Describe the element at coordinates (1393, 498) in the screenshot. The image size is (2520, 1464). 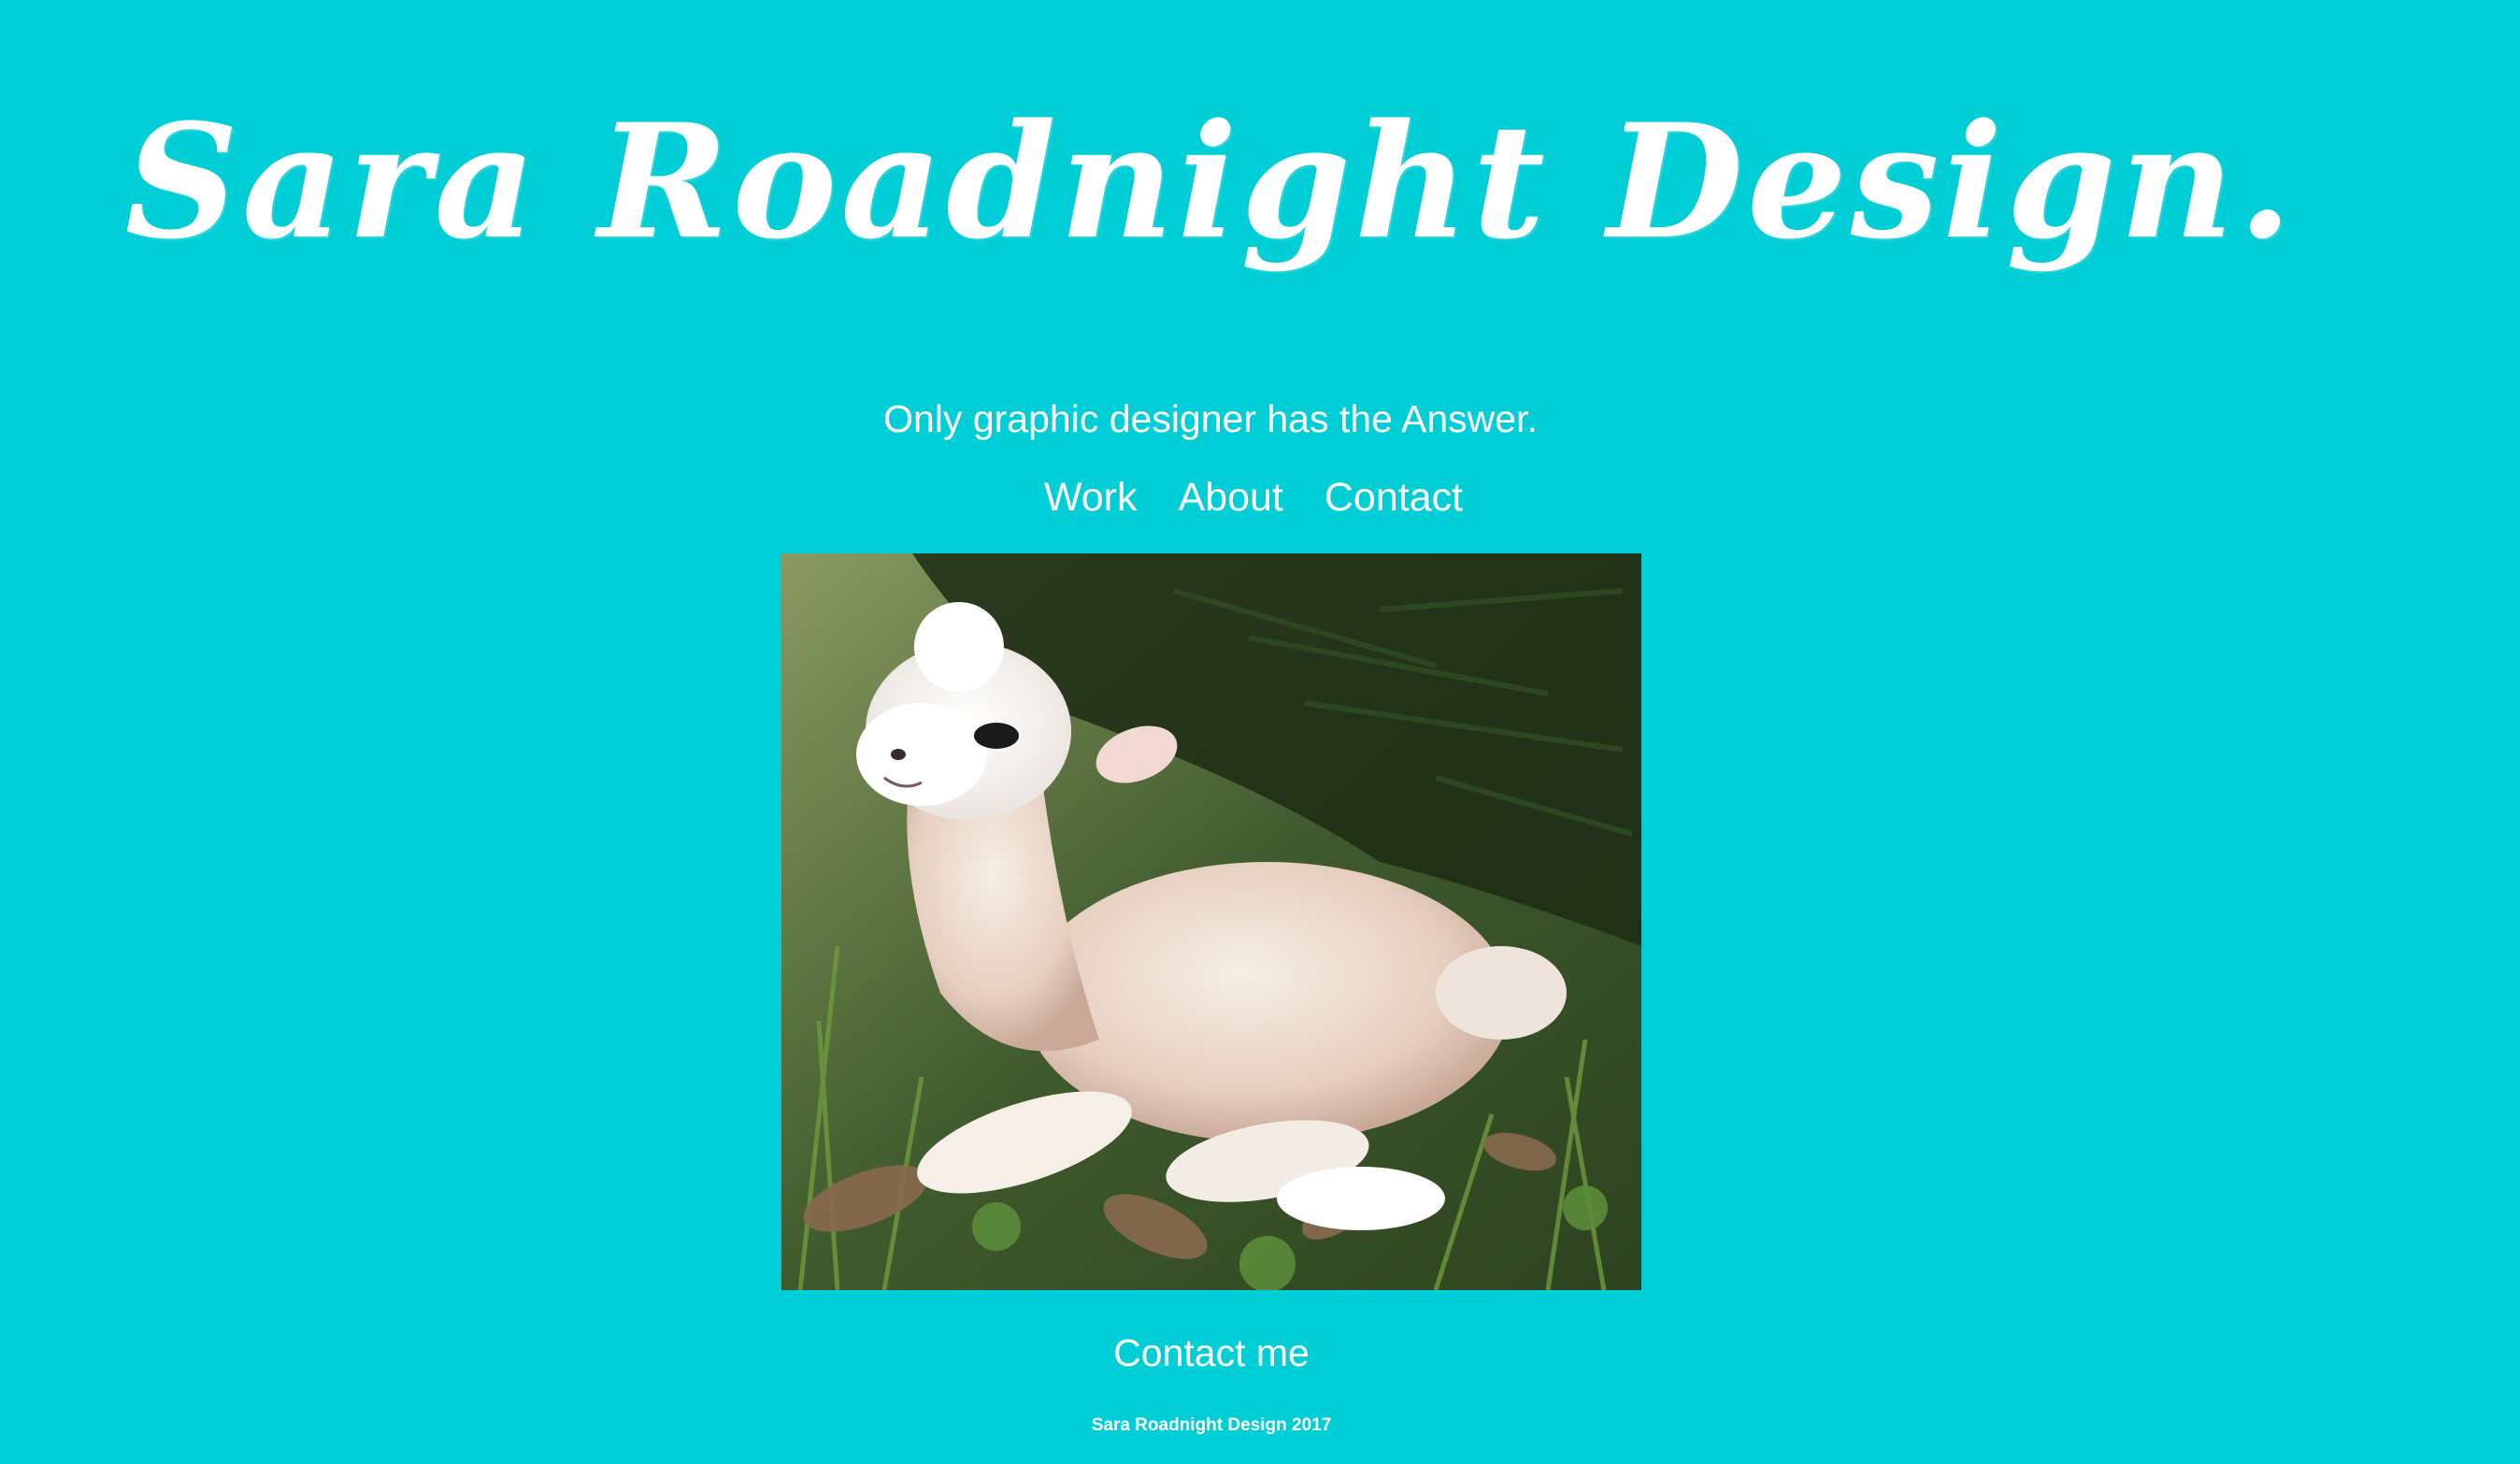
I see `nav-link-contact: Contact` at that location.